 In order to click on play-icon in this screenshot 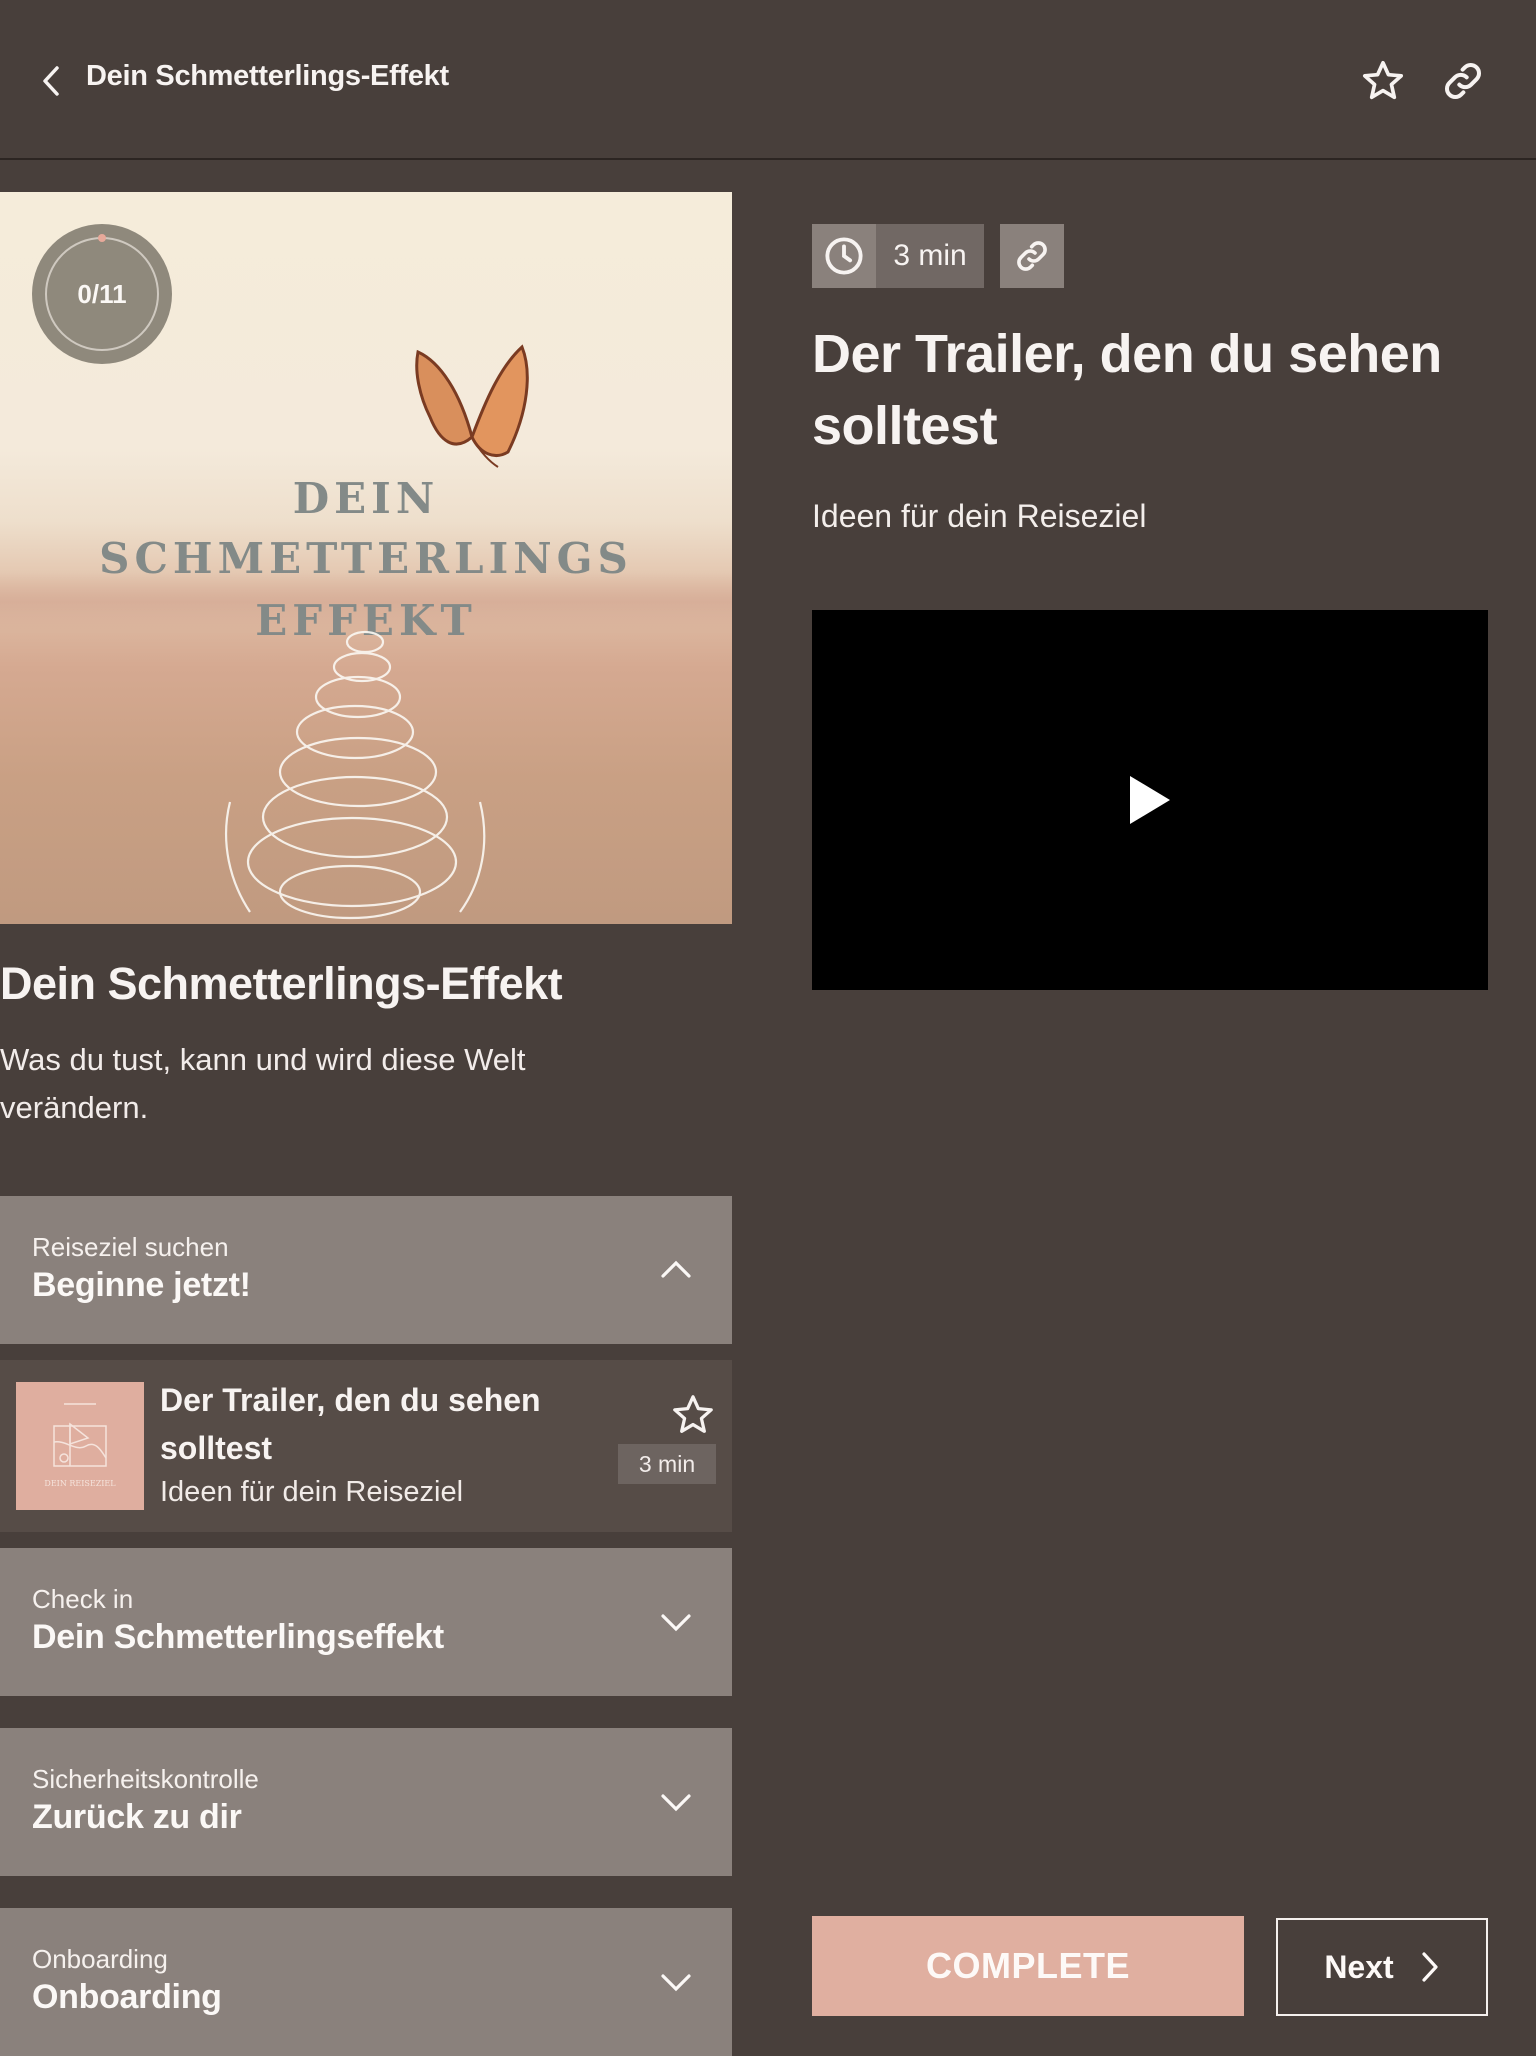, I will do `click(1150, 800)`.